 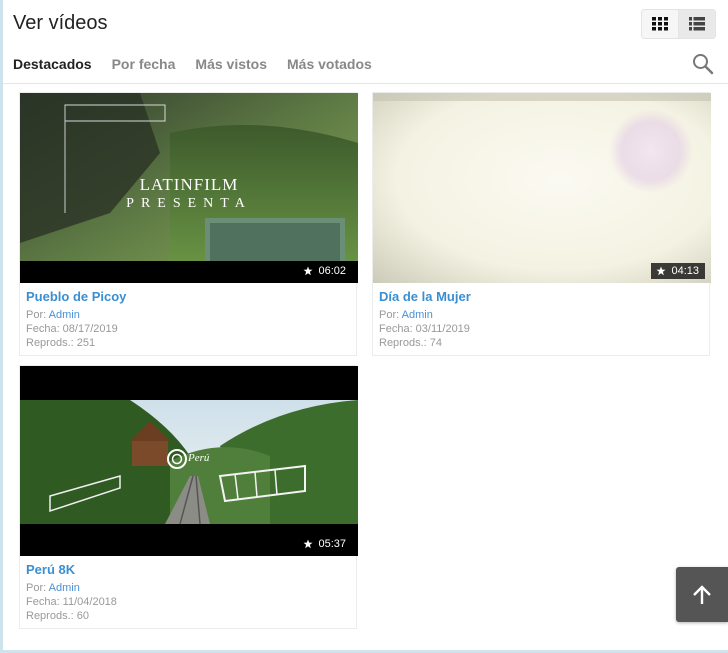 I want to click on video-title: Perú 8K, so click(x=50, y=569).